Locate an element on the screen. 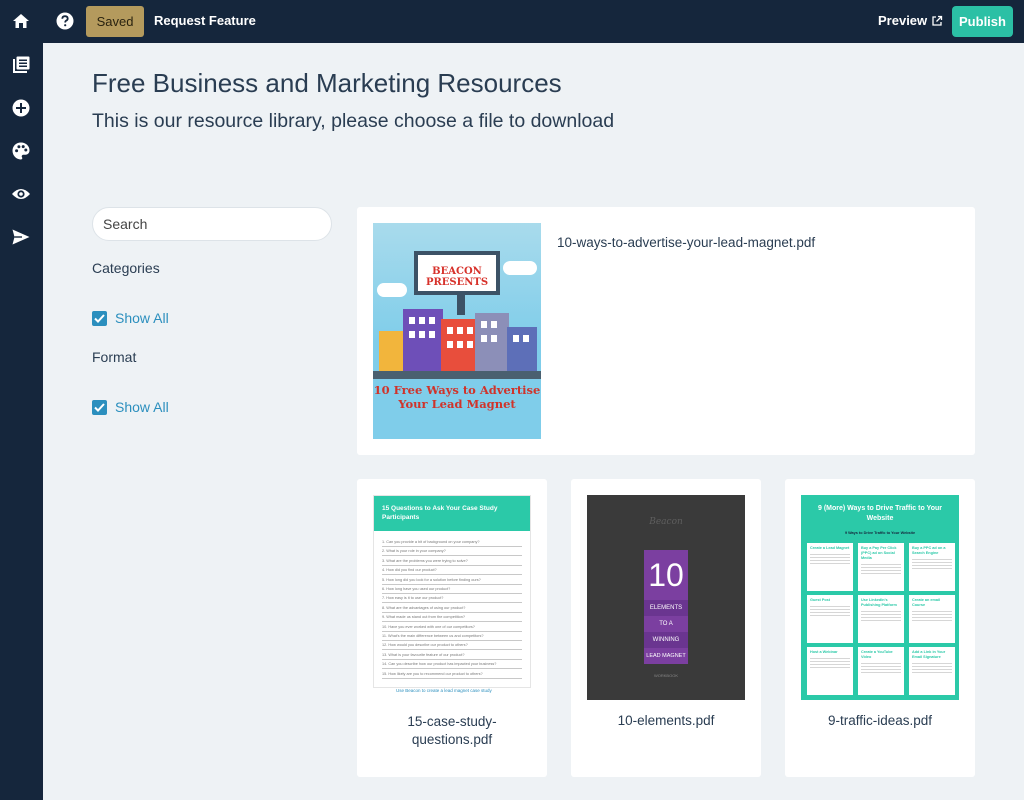  publish-button: Publish is located at coordinates (982, 21).